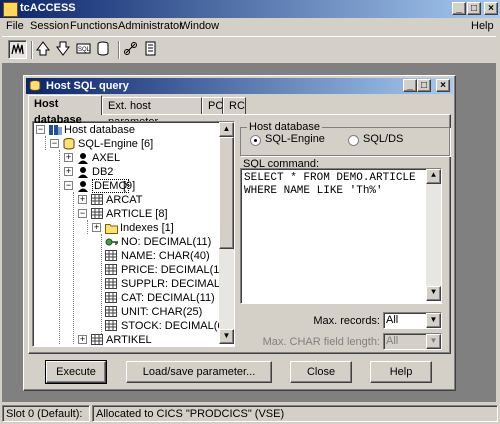 This screenshot has height=424, width=500. I want to click on tree-label: AXEL, so click(106, 158).